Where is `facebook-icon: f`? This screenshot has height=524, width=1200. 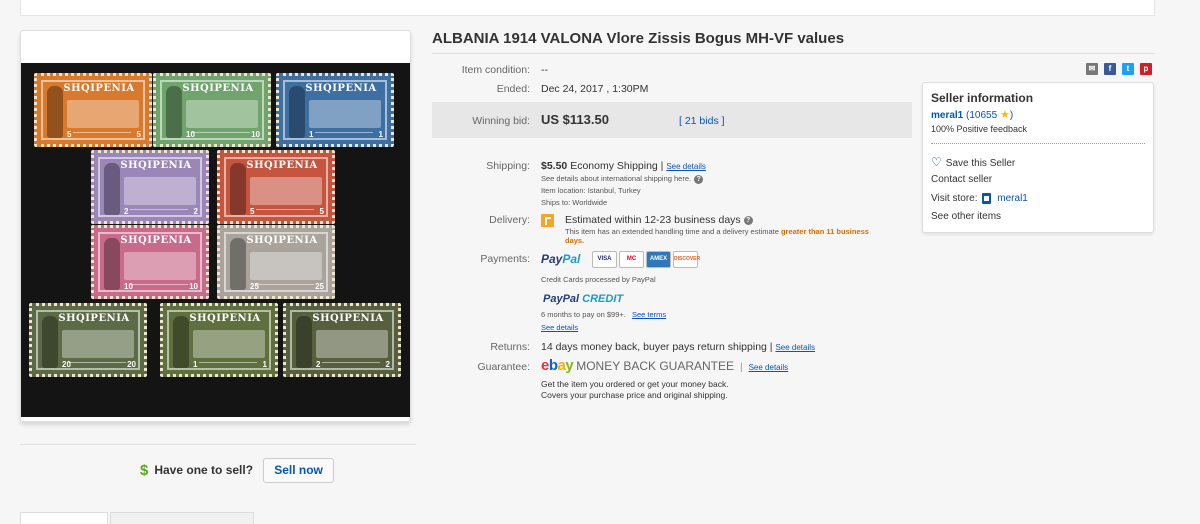
facebook-icon: f is located at coordinates (1110, 69).